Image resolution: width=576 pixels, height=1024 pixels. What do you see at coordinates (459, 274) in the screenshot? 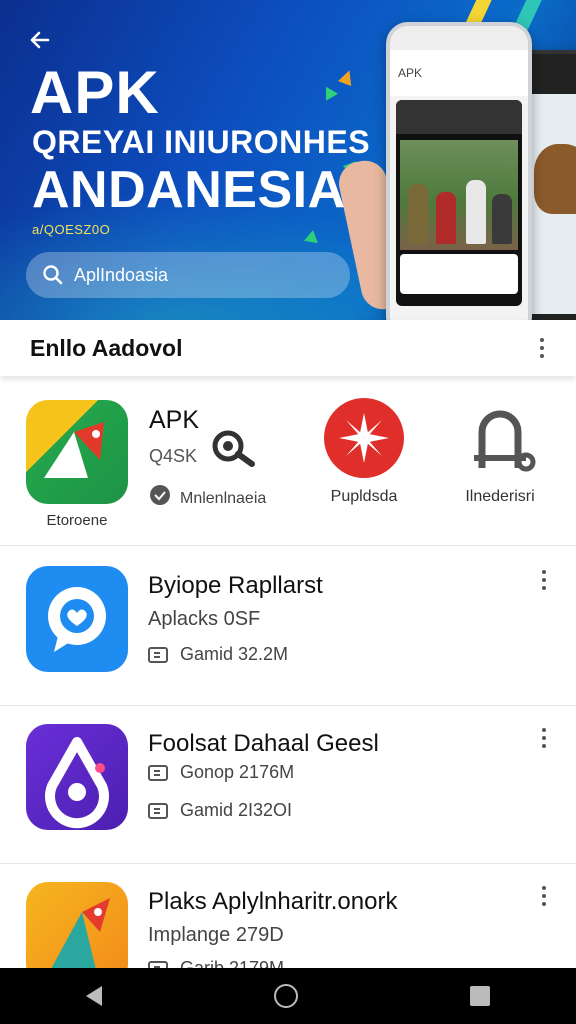
I see `photo-caption` at bounding box center [459, 274].